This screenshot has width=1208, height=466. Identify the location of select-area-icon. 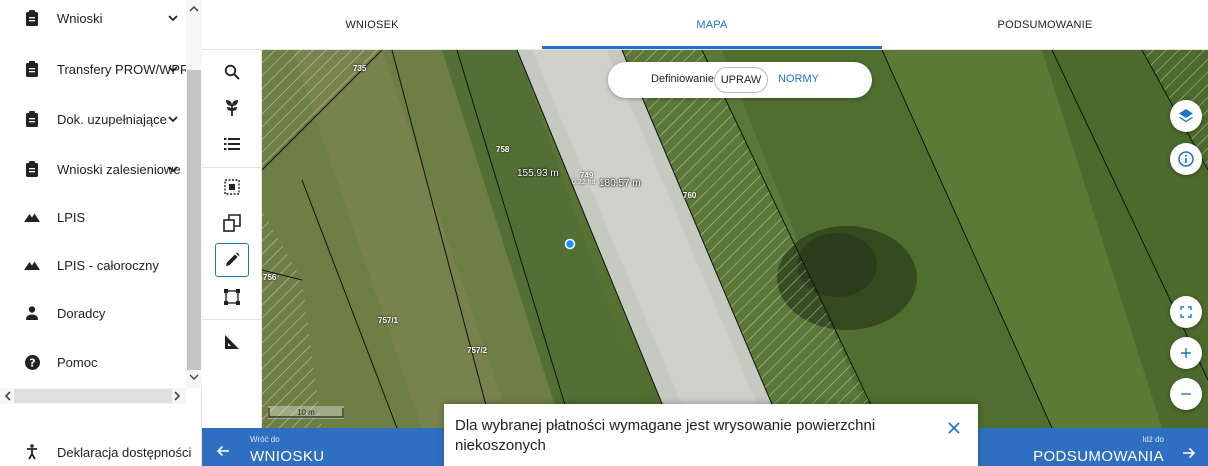
(232, 187).